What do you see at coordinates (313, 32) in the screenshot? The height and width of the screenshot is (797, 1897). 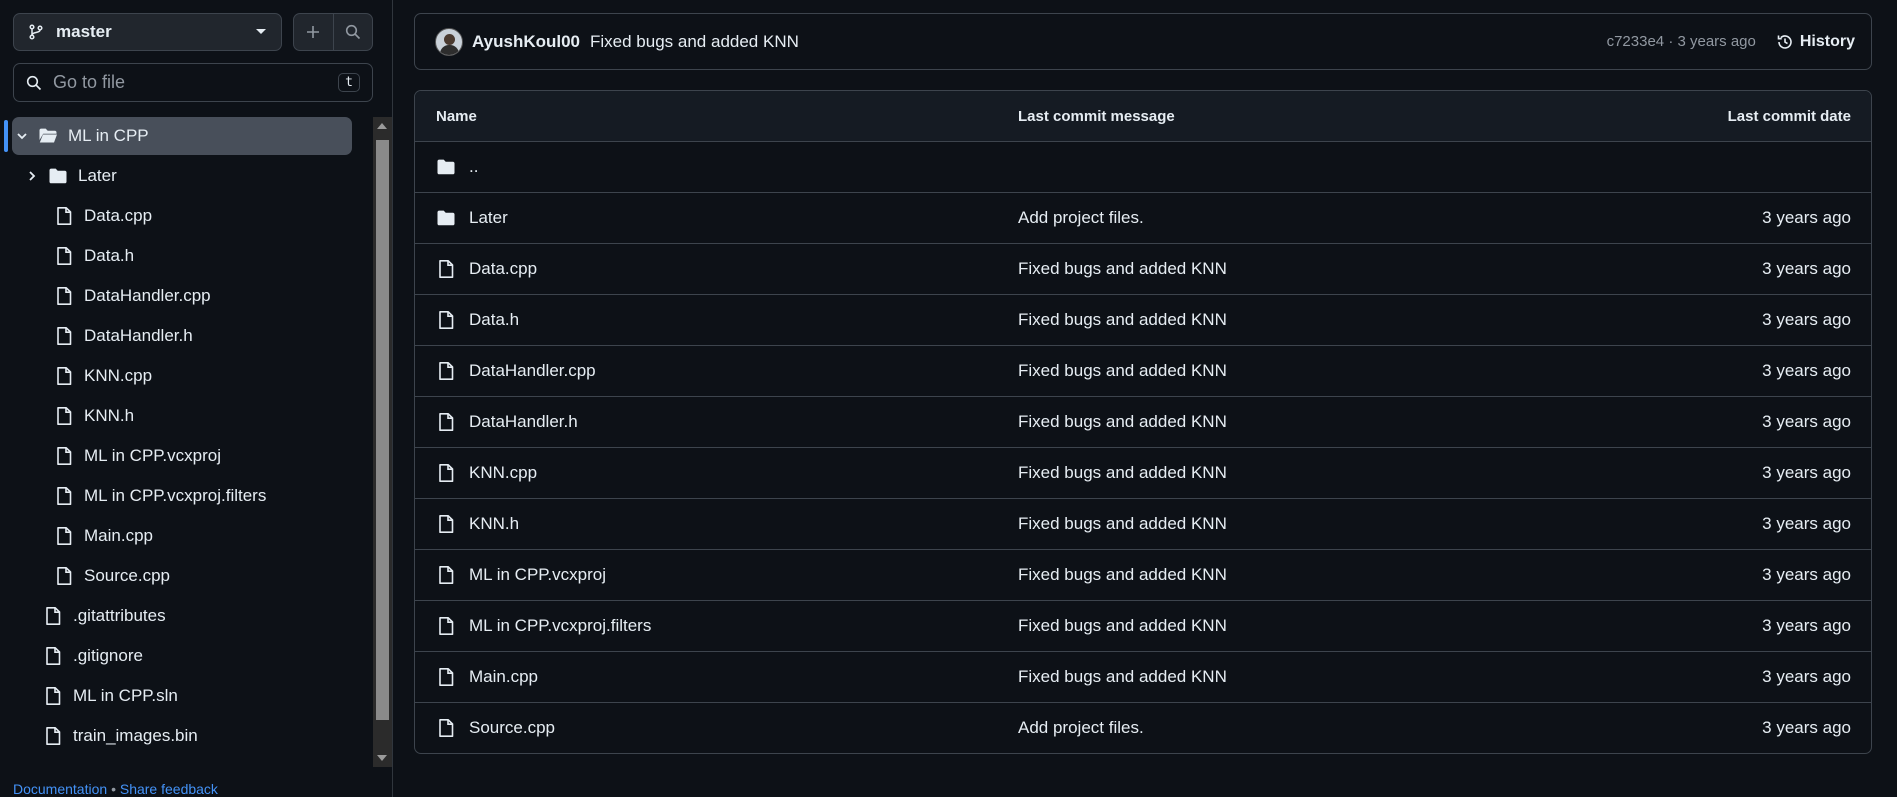 I see `add-file-button` at bounding box center [313, 32].